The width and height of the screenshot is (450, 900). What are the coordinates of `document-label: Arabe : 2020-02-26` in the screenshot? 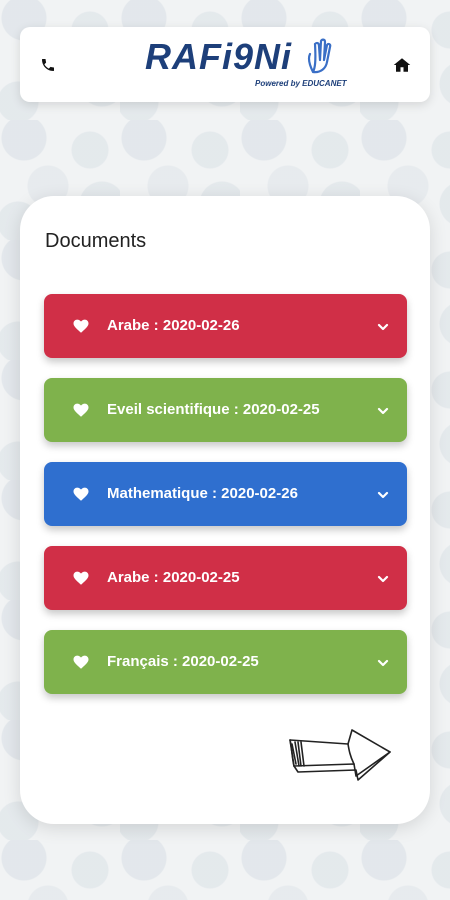 It's located at (173, 325).